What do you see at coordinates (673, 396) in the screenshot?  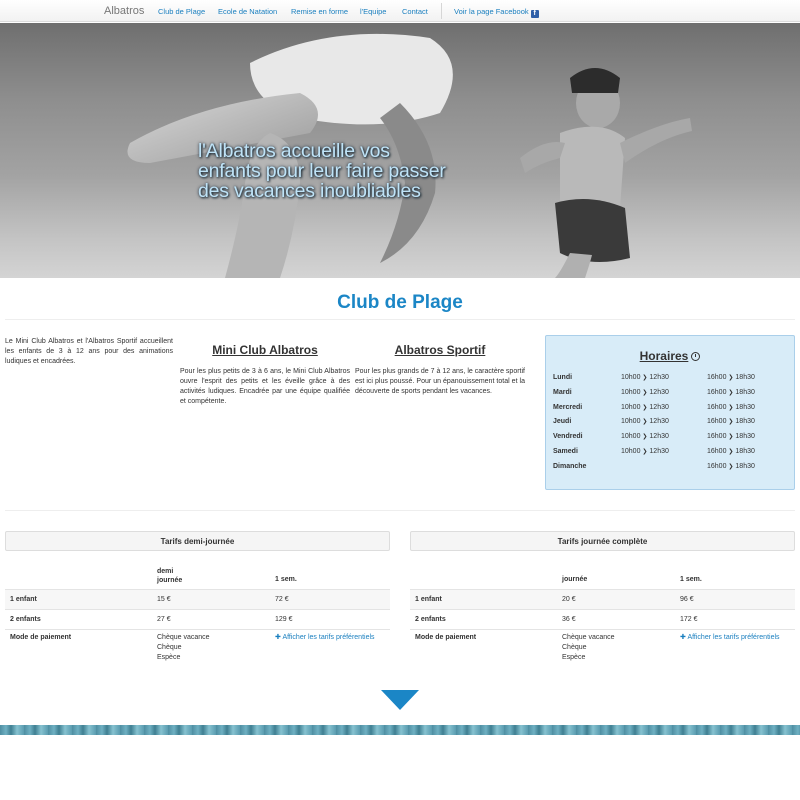 I see `horaires-row: Mardi 10h00 ❯ 12h30 16h00 ❯ 18h30` at bounding box center [673, 396].